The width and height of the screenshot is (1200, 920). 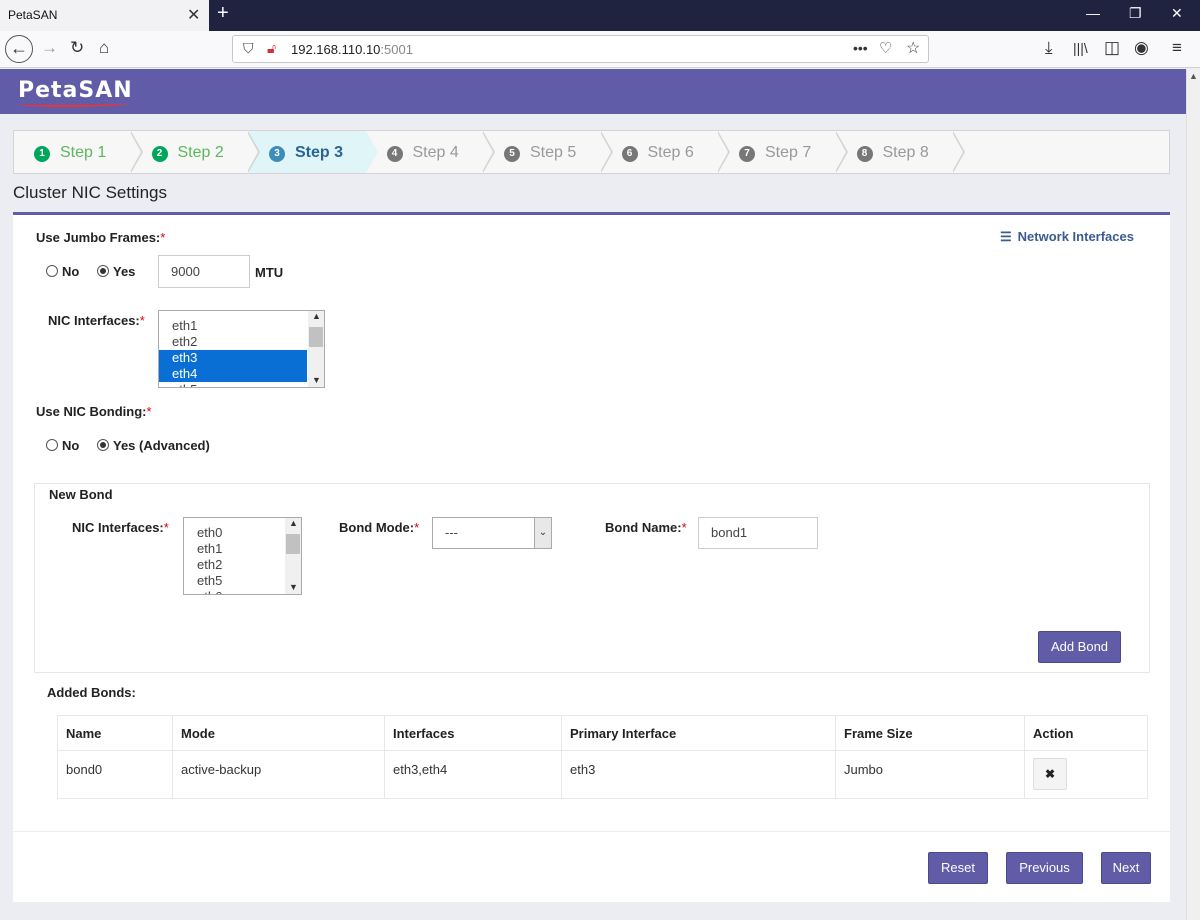 I want to click on delete-bond-button: ✖, so click(x=1050, y=774).